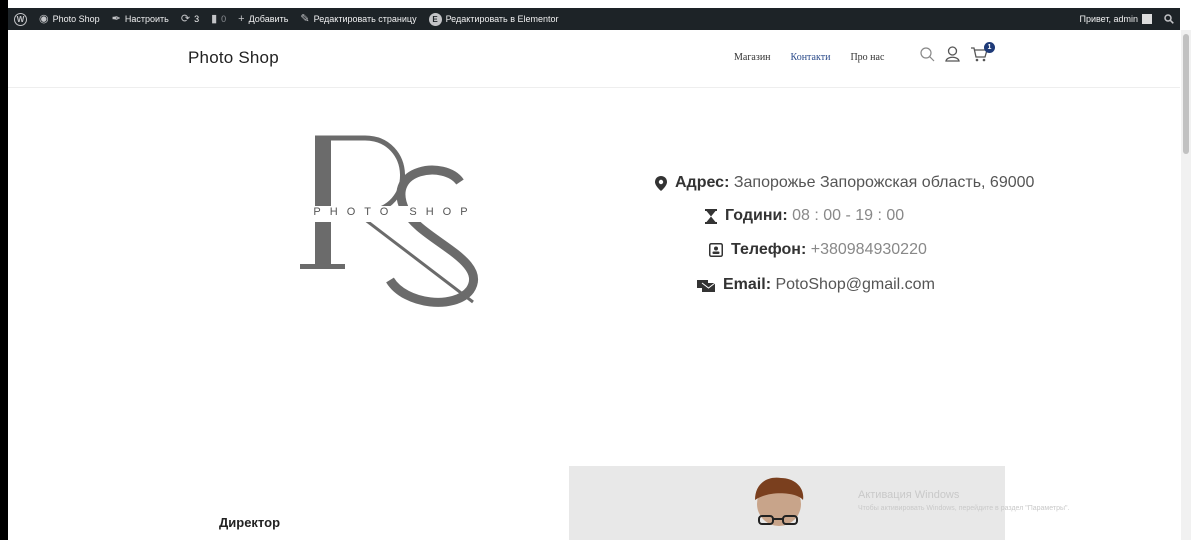  What do you see at coordinates (1108, 19) in the screenshot?
I see `greeting-label: Привет, admin` at bounding box center [1108, 19].